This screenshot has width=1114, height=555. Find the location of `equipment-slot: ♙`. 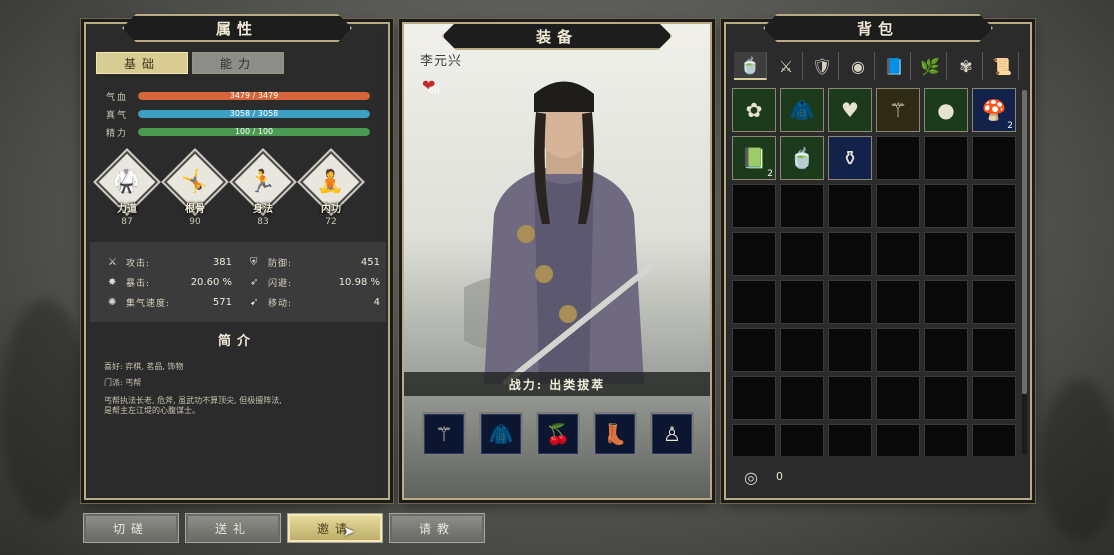

equipment-slot: ♙ is located at coordinates (672, 434).